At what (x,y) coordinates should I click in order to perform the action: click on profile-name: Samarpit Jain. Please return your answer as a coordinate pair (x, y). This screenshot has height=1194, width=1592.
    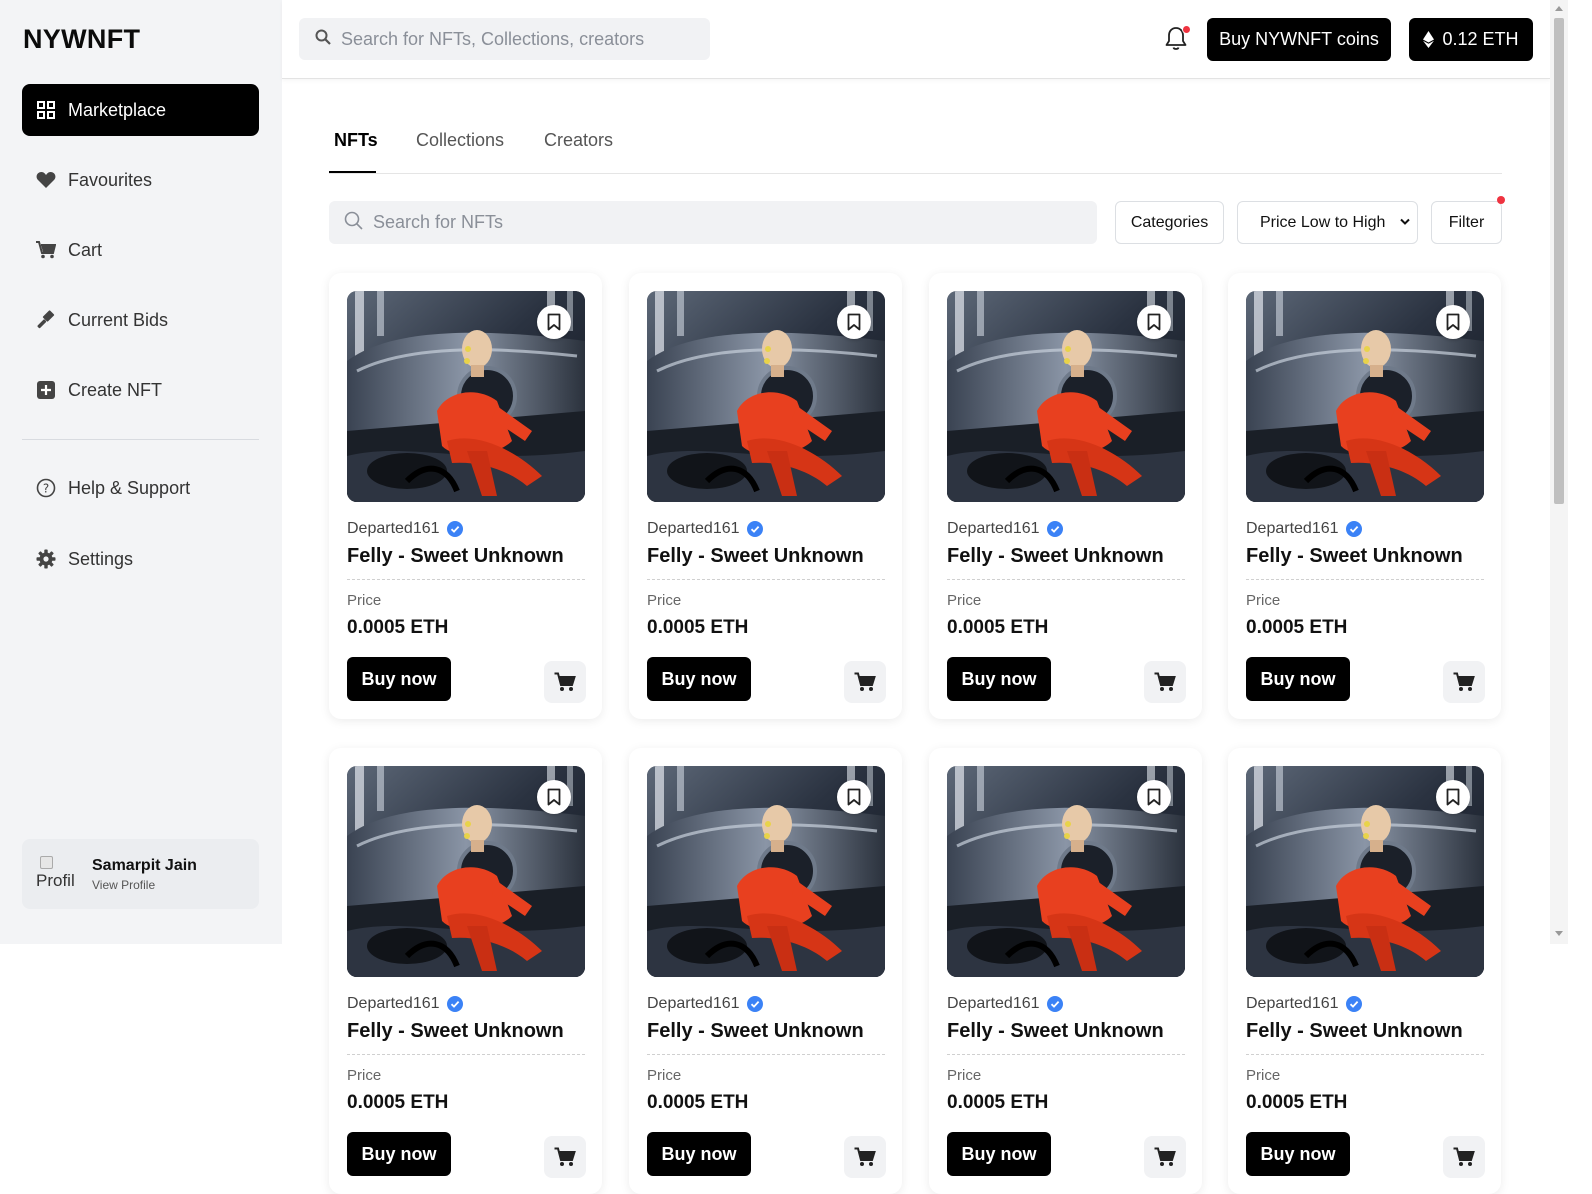
    Looking at the image, I should click on (144, 865).